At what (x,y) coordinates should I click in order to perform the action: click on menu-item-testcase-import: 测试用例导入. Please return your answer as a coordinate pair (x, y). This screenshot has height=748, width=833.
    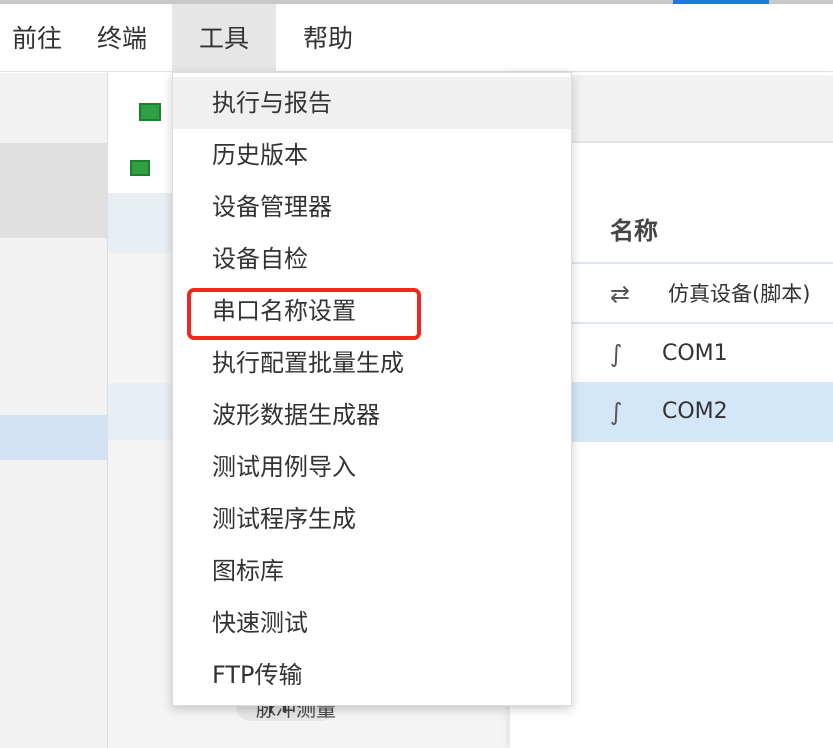
    Looking at the image, I should click on (372, 467).